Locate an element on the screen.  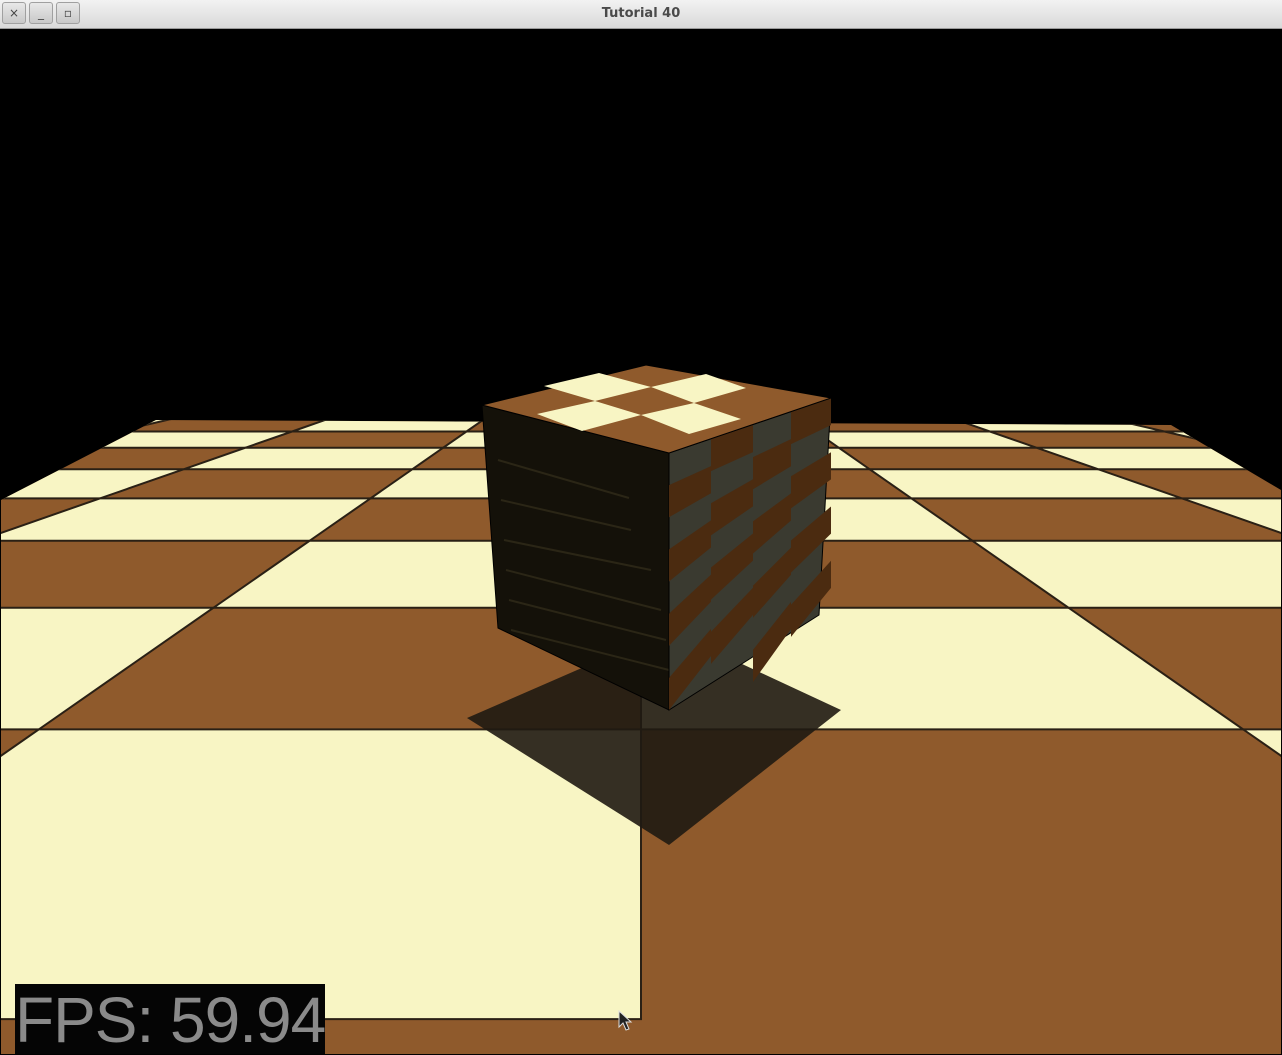
fps-counter: FPS: 59.94 is located at coordinates (170, 1019).